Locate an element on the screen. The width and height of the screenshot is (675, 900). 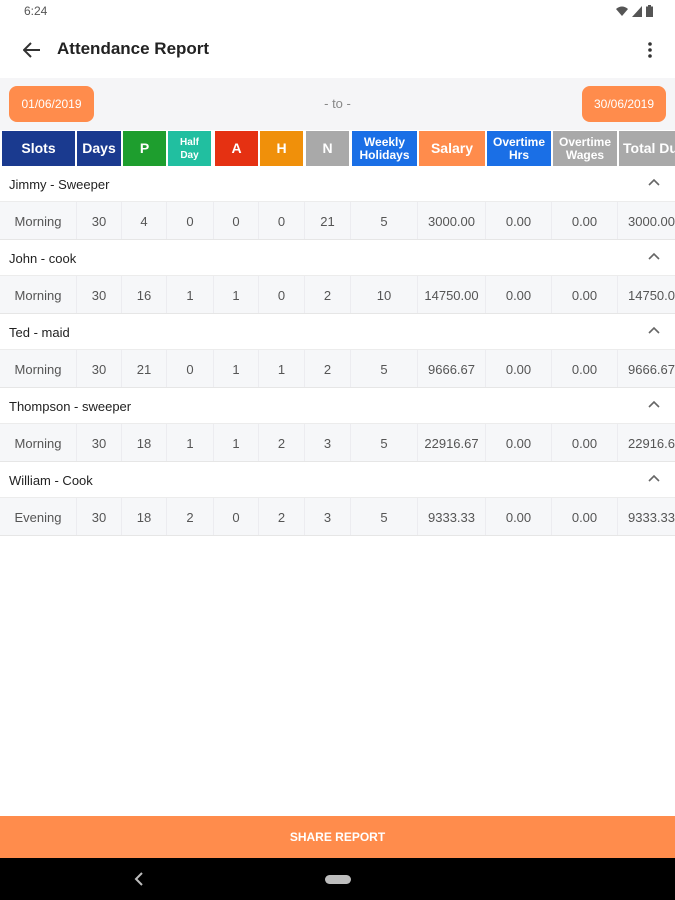
table-cell: 4 is located at coordinates (144, 220).